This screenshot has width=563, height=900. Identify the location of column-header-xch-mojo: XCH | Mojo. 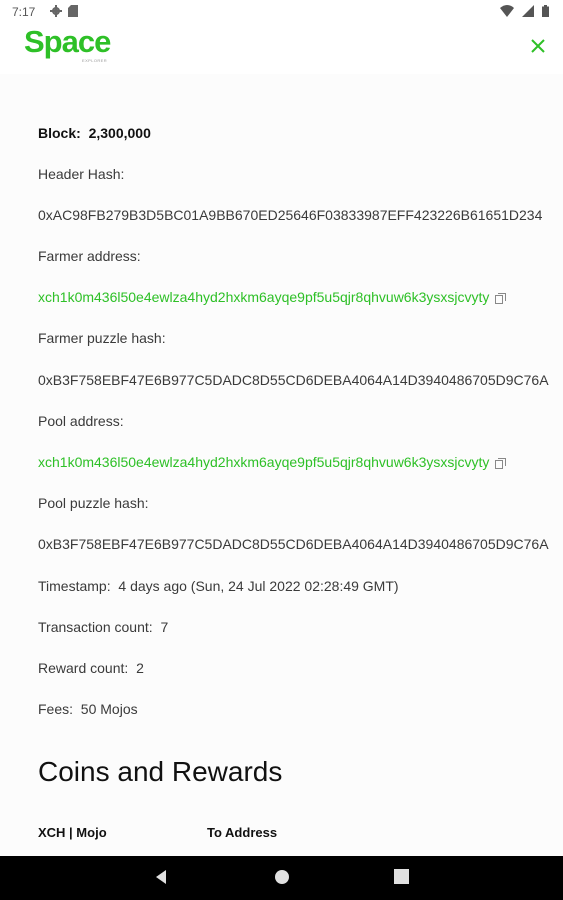
(72, 832).